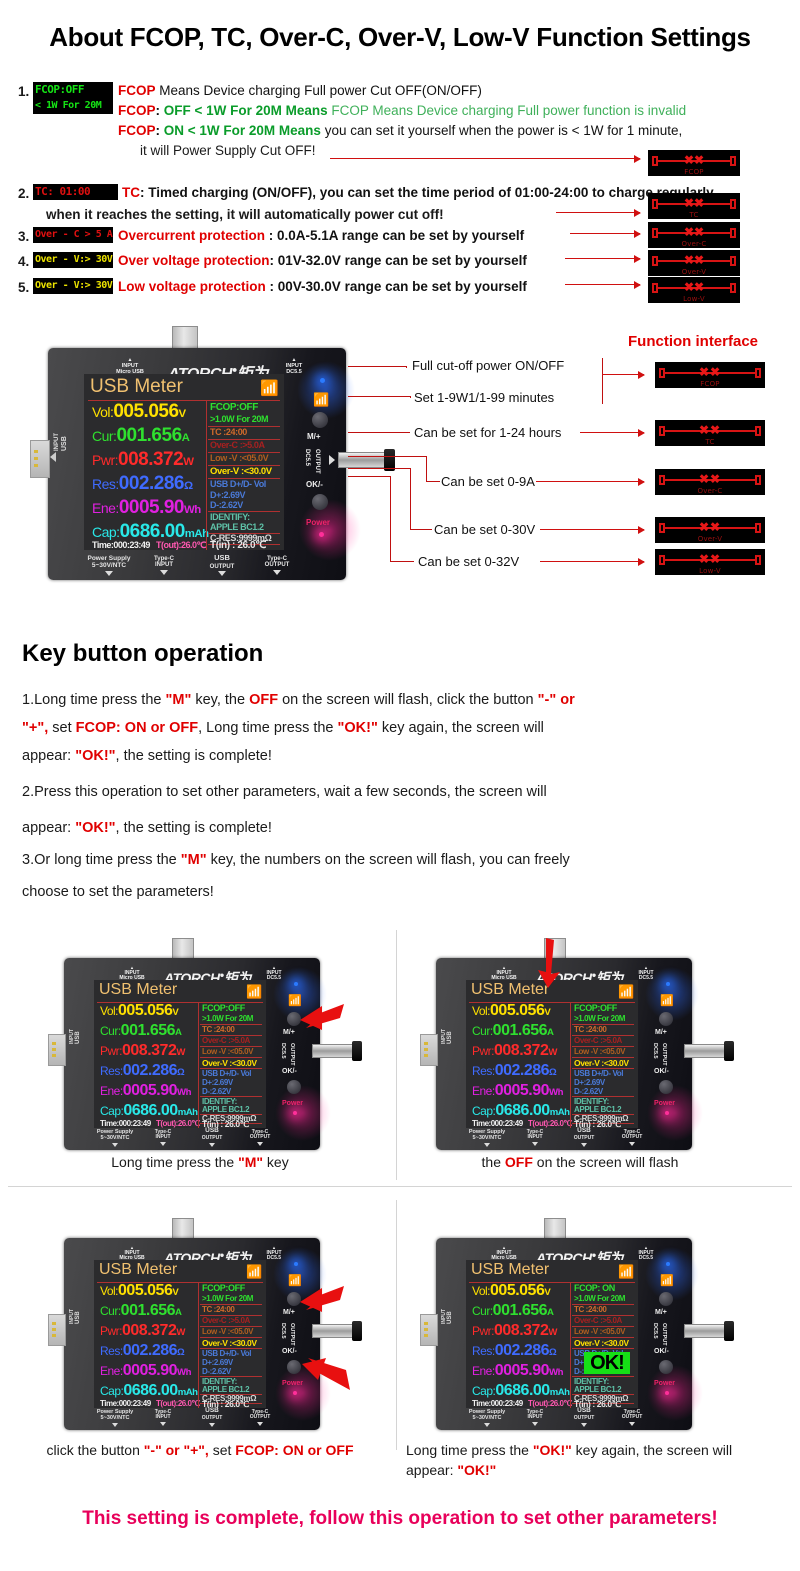 This screenshot has width=800, height=1571. Describe the element at coordinates (694, 206) in the screenshot. I see `function-icon-tc: ✖ ✖ TC` at that location.